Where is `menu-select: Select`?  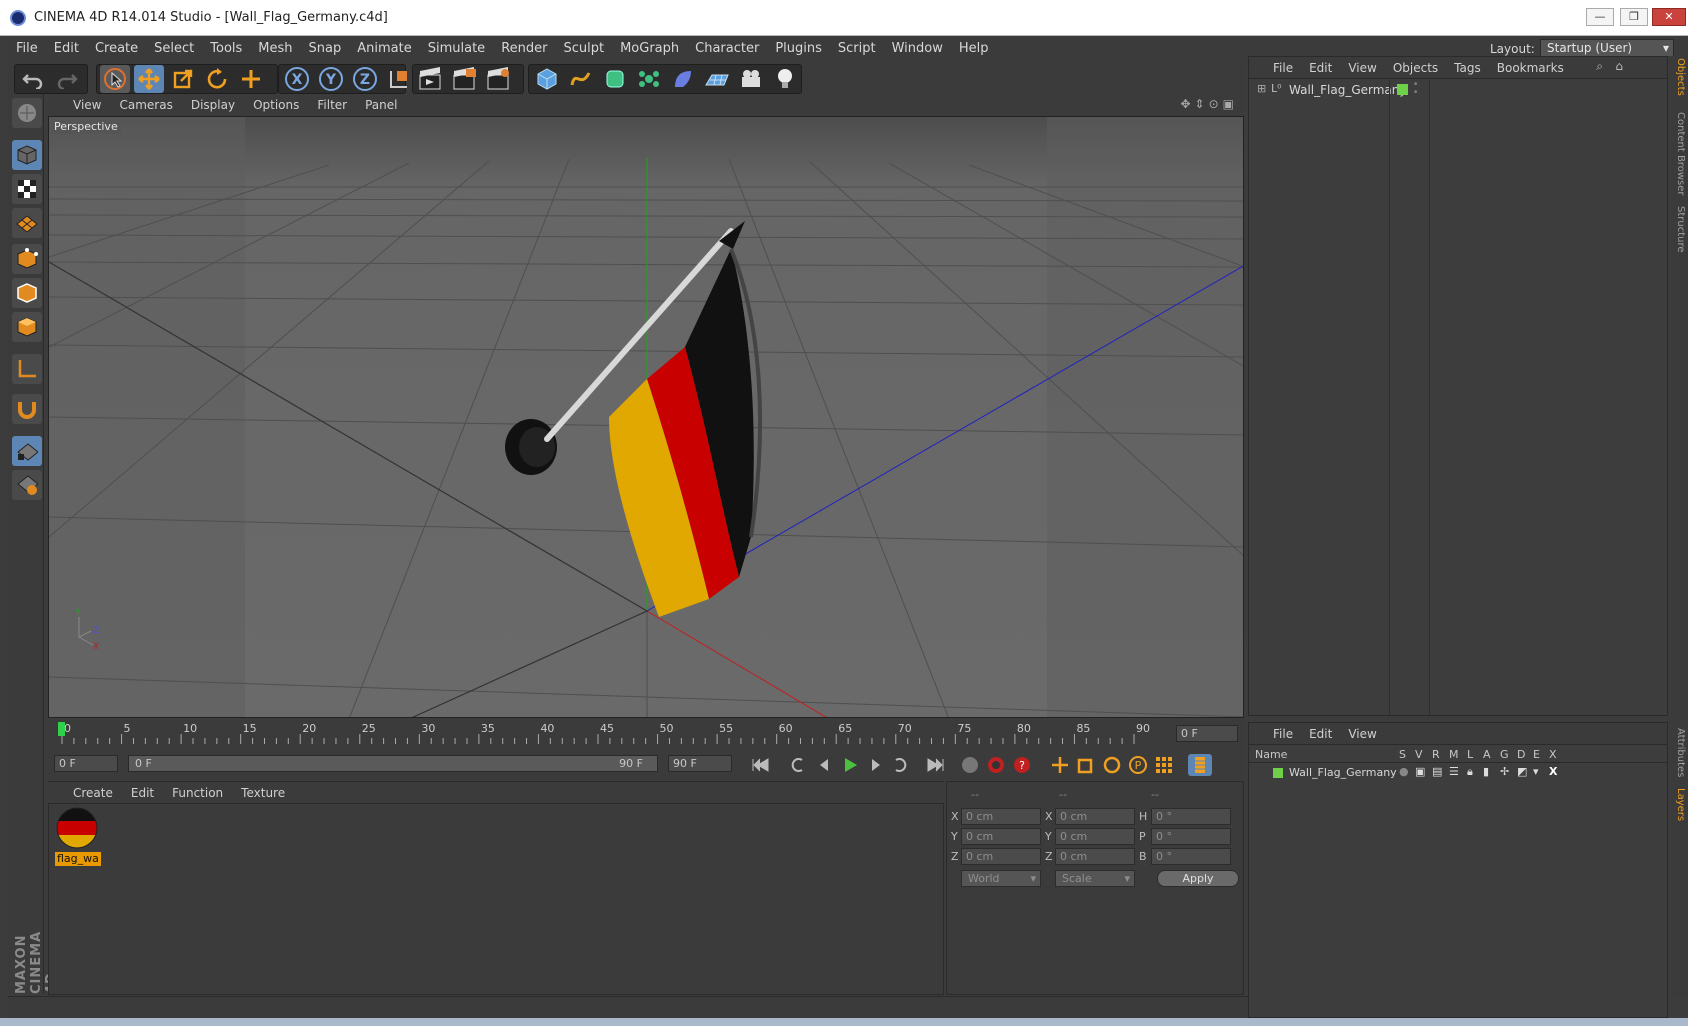 menu-select: Select is located at coordinates (174, 49).